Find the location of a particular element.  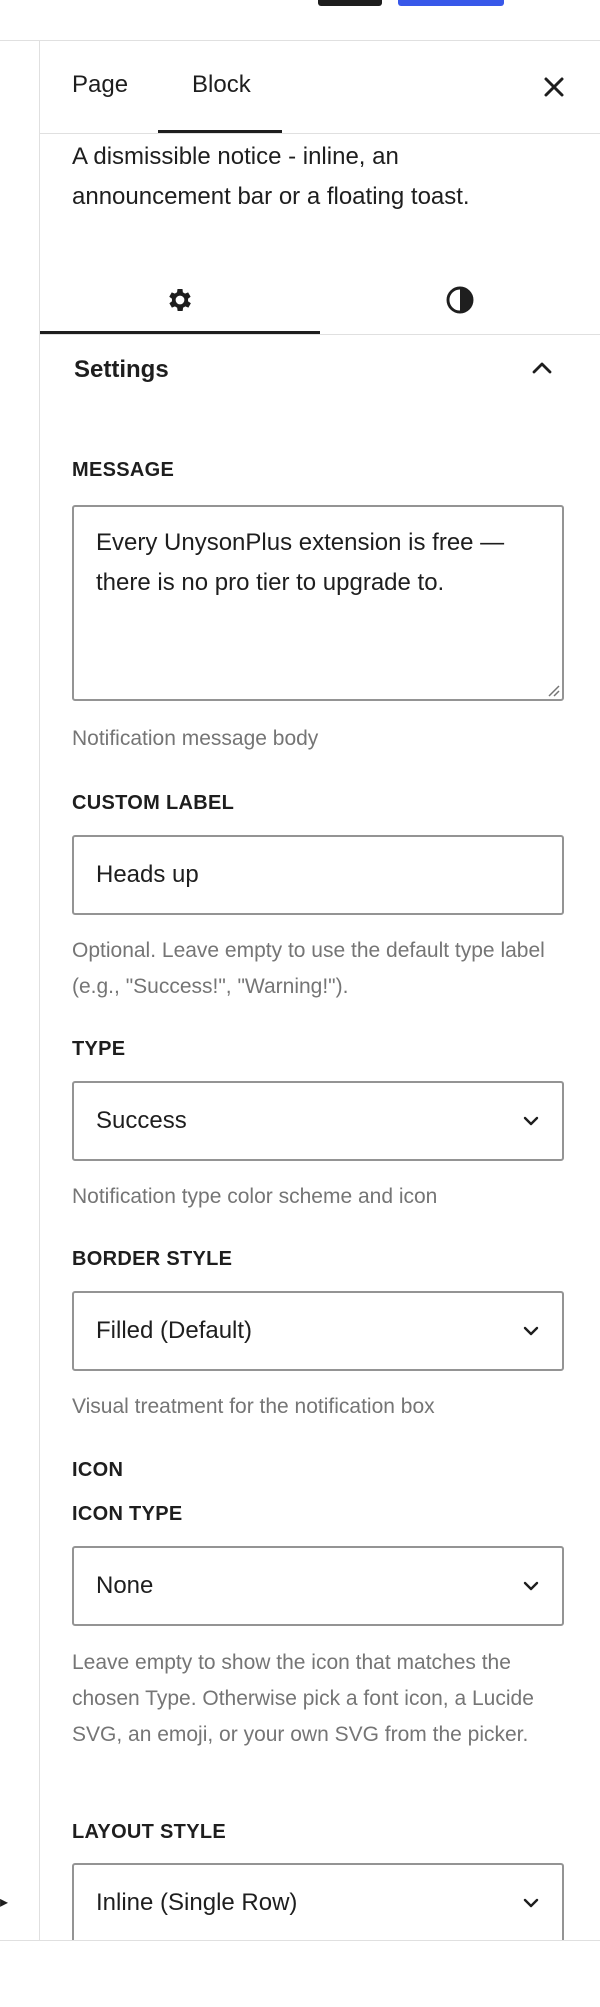

tab-block: Block is located at coordinates (221, 85).